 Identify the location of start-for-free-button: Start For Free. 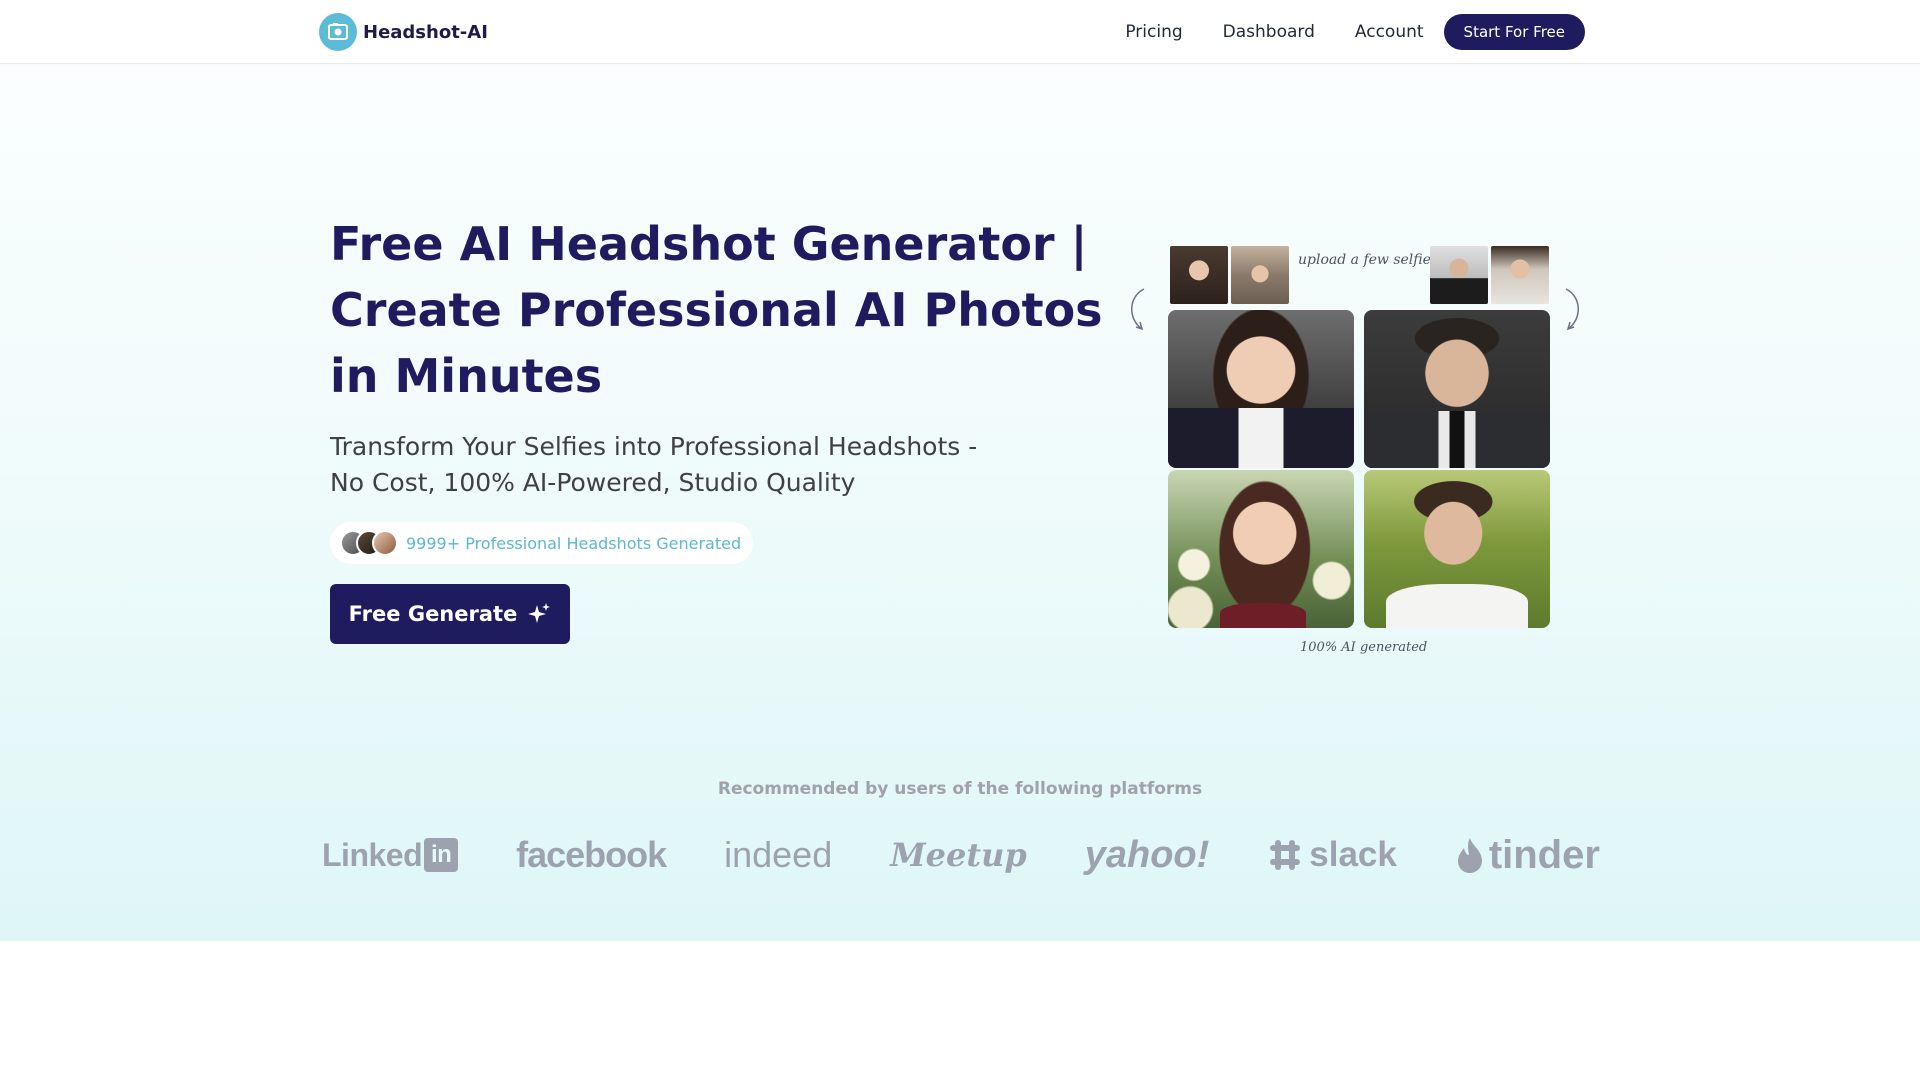
(1514, 32).